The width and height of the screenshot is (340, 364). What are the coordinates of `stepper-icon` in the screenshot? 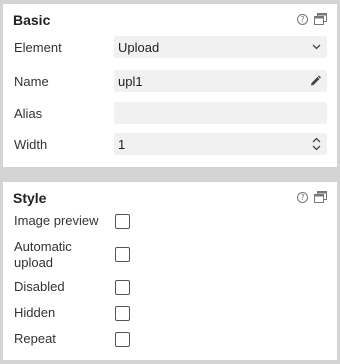 It's located at (316, 144).